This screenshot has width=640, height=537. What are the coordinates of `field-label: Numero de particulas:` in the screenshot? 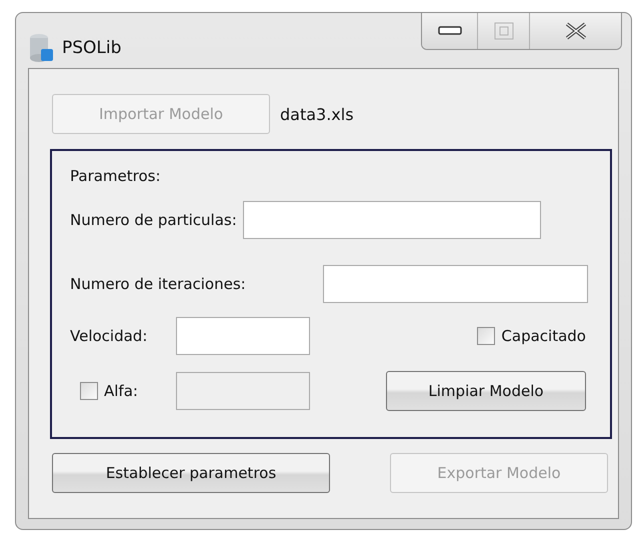 It's located at (153, 220).